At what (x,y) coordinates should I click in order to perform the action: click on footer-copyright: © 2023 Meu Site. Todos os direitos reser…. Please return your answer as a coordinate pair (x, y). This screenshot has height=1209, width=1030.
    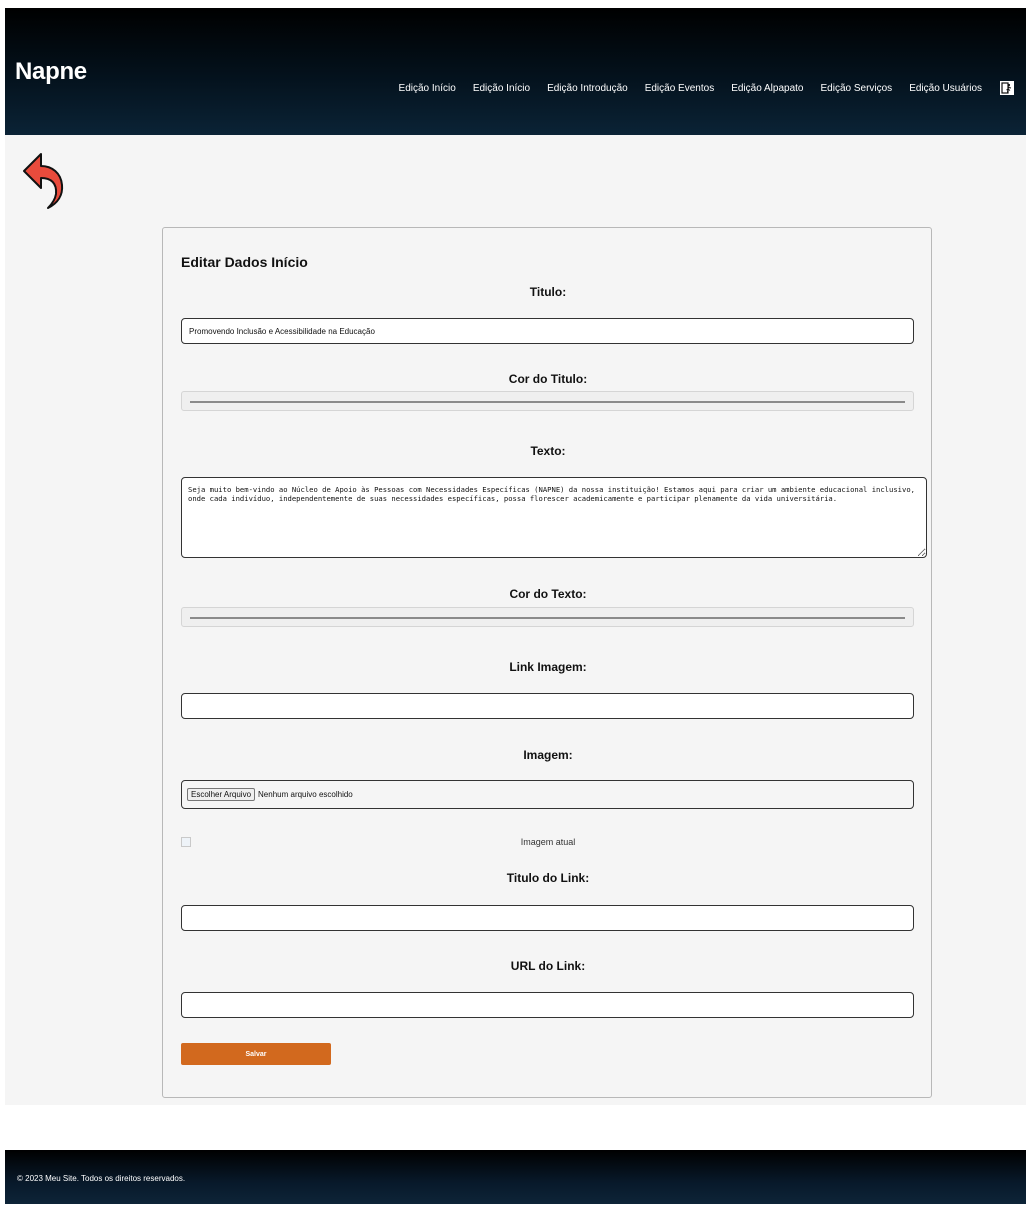
    Looking at the image, I should click on (101, 1178).